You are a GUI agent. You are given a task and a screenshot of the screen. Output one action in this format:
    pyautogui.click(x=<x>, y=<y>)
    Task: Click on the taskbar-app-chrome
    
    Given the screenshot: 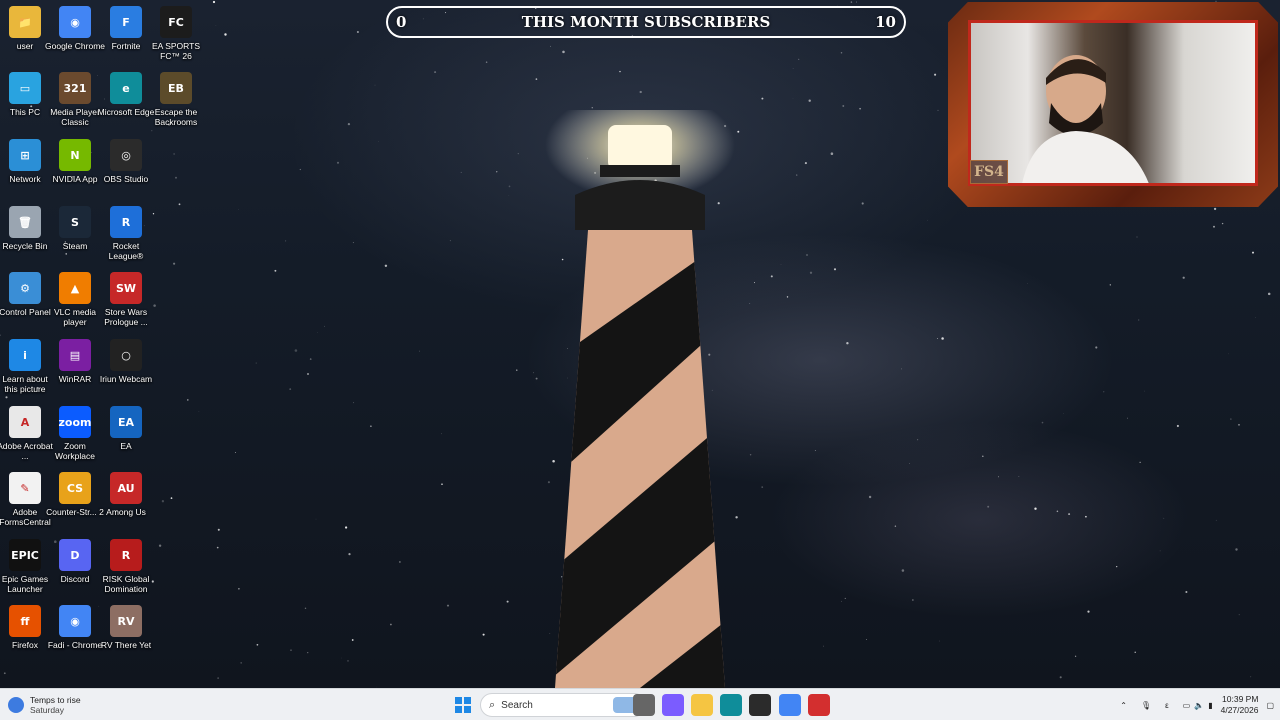 What is the action you would take?
    pyautogui.click(x=790, y=705)
    